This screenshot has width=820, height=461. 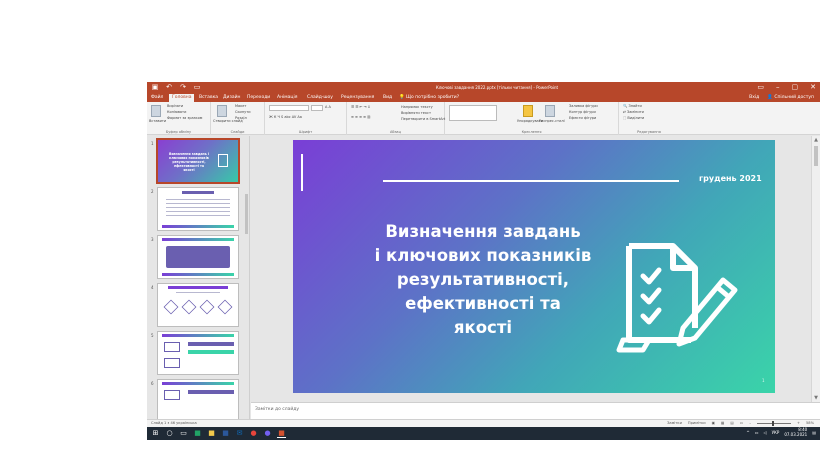 What do you see at coordinates (790, 97) in the screenshot?
I see `share-button: 👤 Спільний доступ` at bounding box center [790, 97].